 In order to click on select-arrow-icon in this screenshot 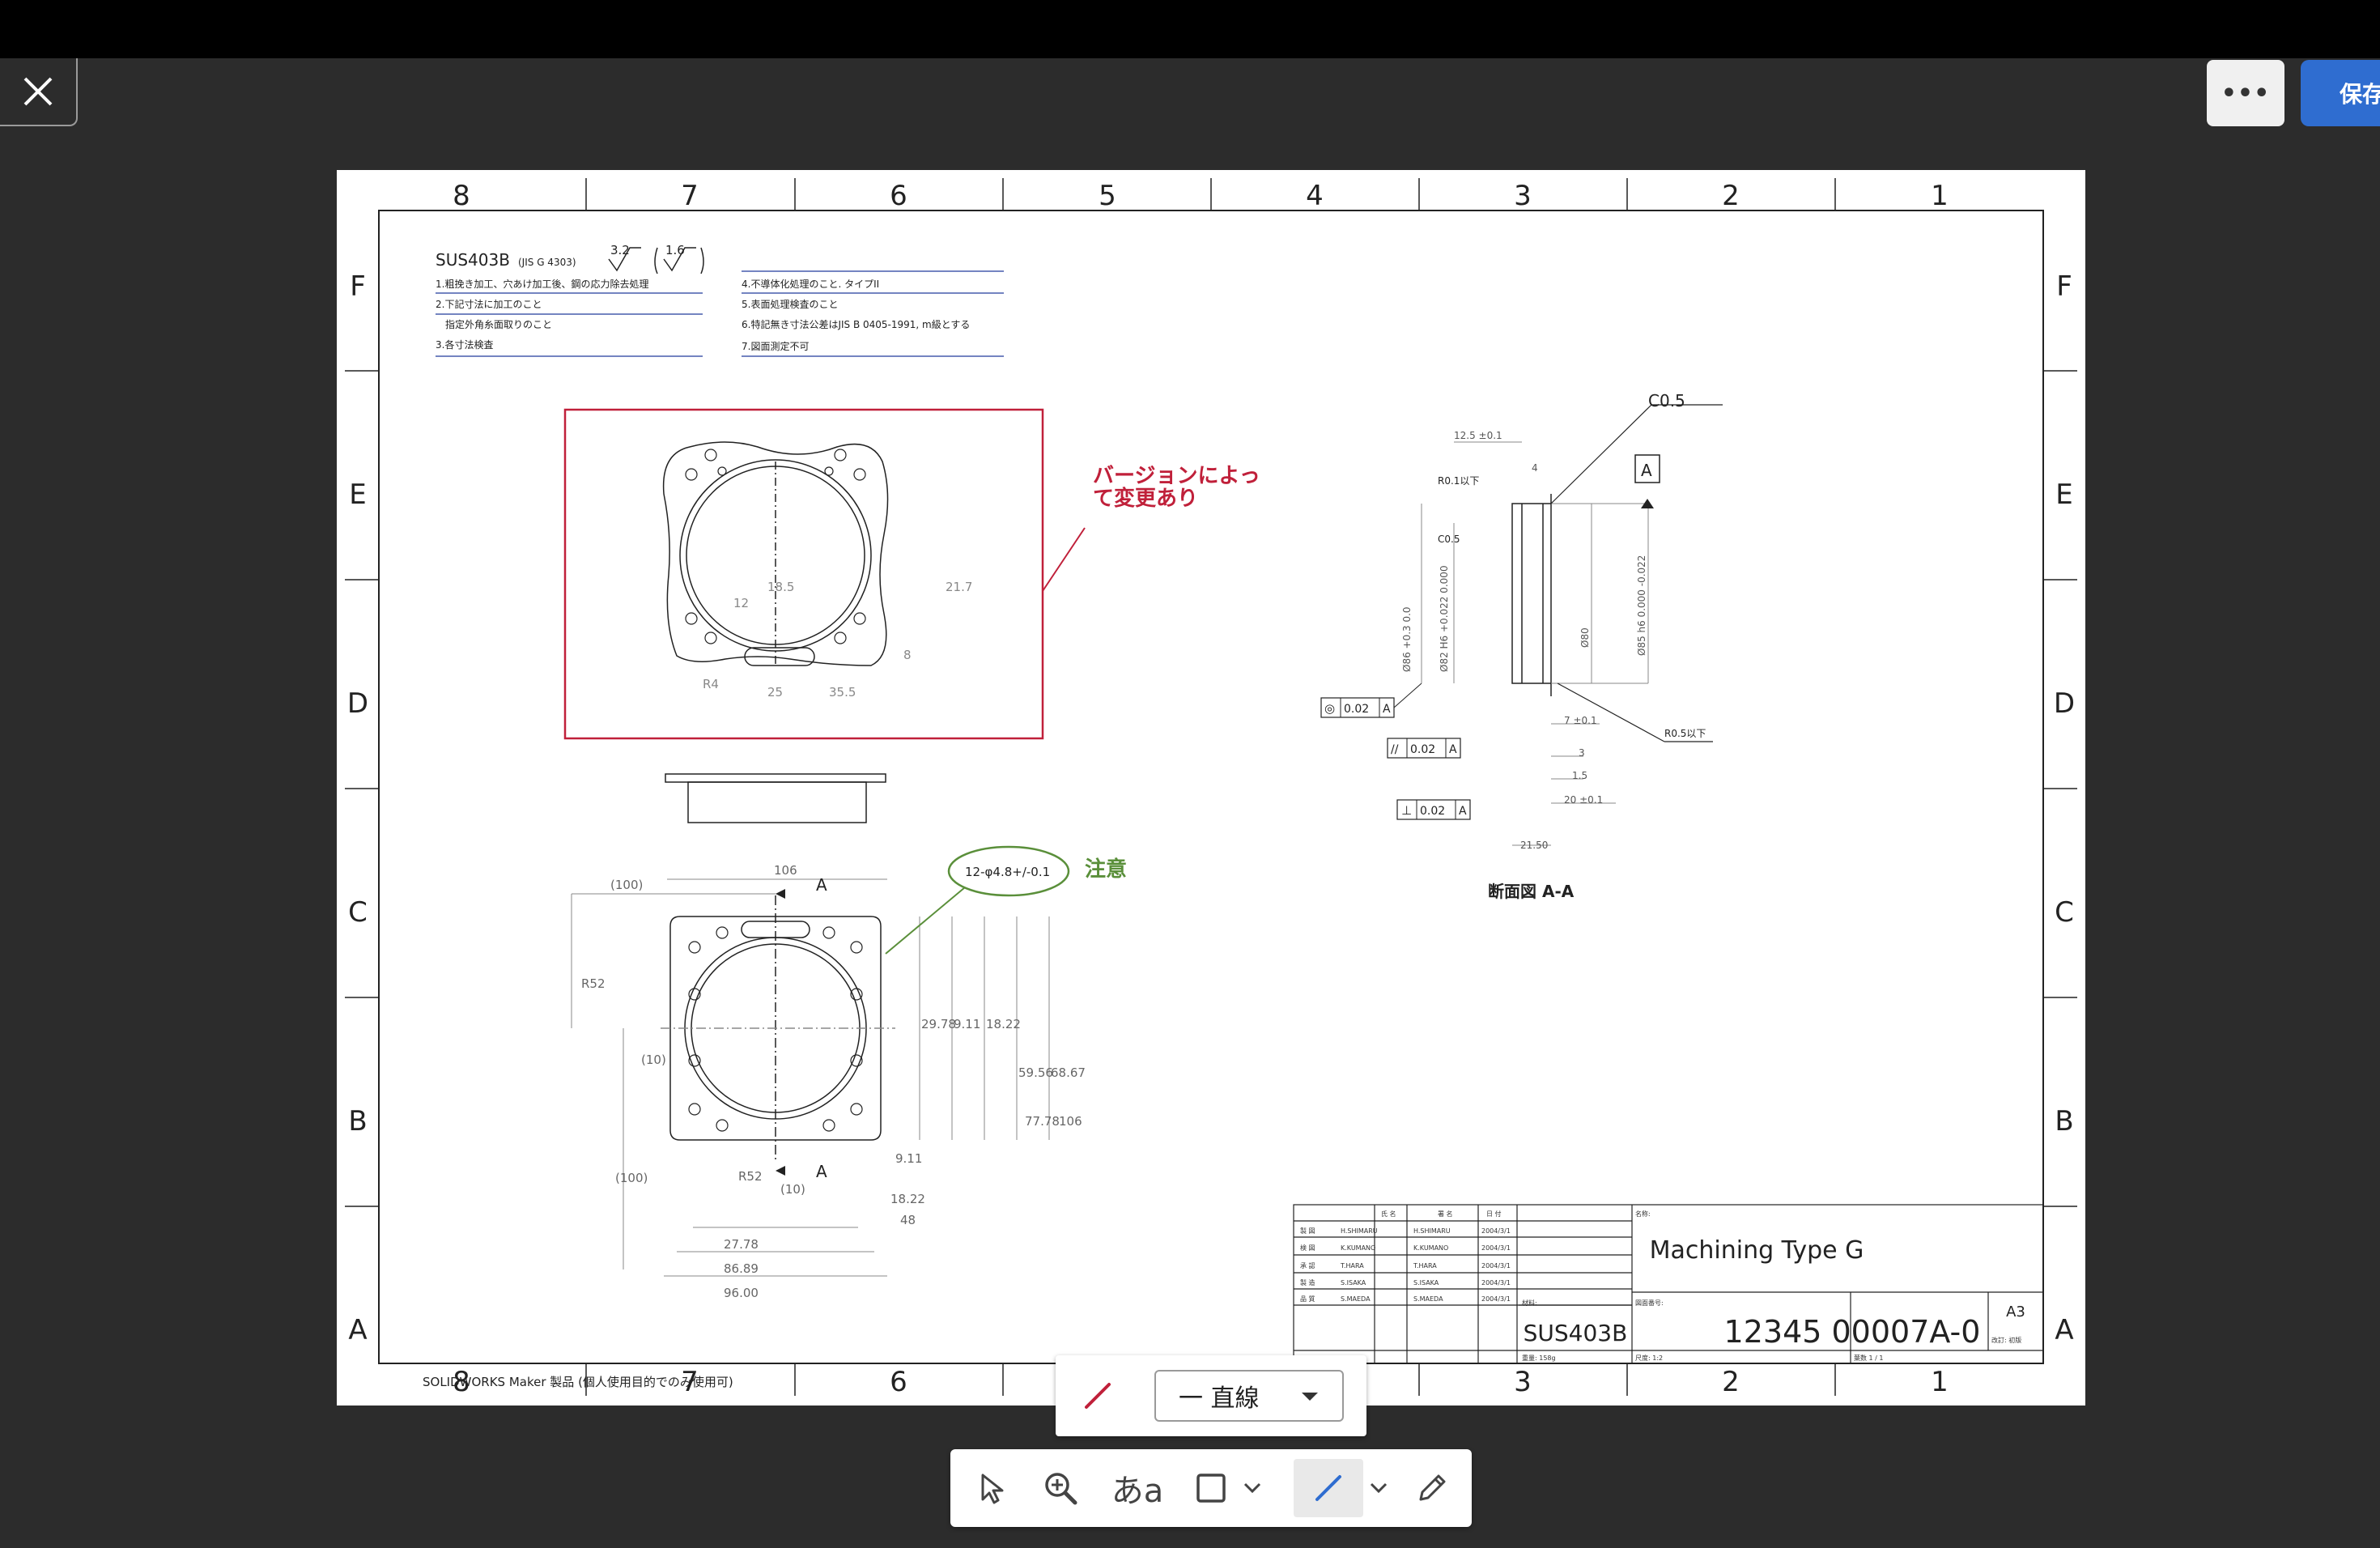, I will do `click(992, 1489)`.